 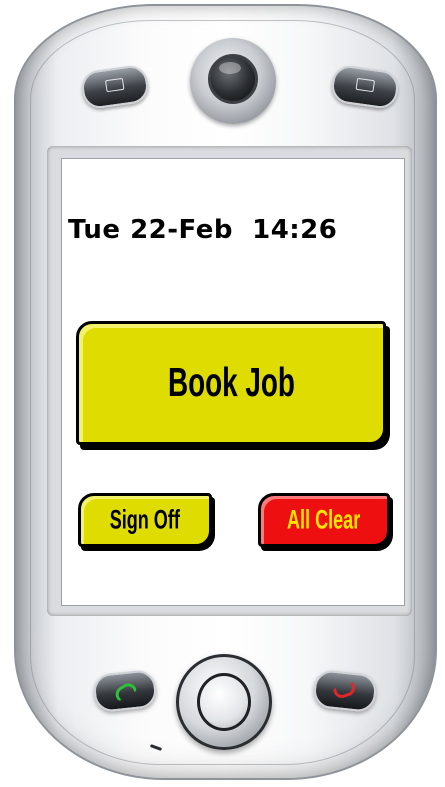 I want to click on book-job-button: Book Job, so click(x=231, y=383).